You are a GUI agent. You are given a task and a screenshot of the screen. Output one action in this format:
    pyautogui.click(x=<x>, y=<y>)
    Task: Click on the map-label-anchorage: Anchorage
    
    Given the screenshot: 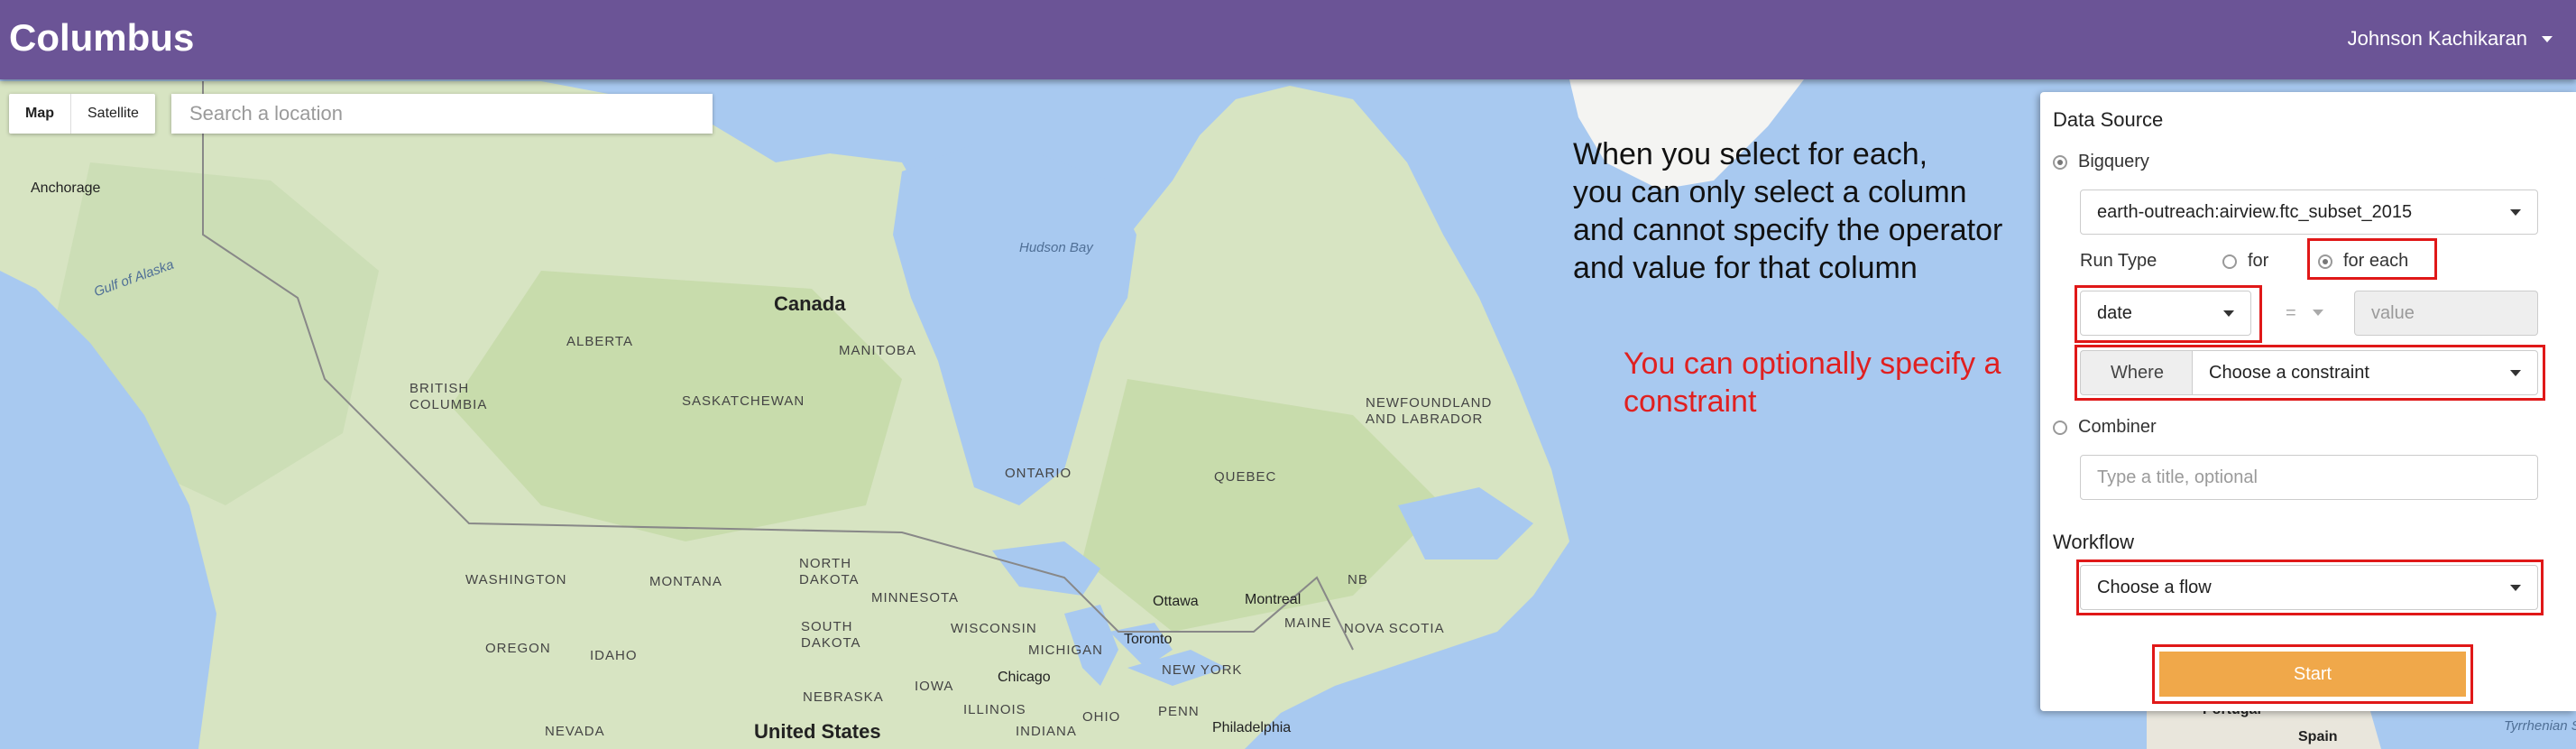 What is the action you would take?
    pyautogui.click(x=66, y=188)
    